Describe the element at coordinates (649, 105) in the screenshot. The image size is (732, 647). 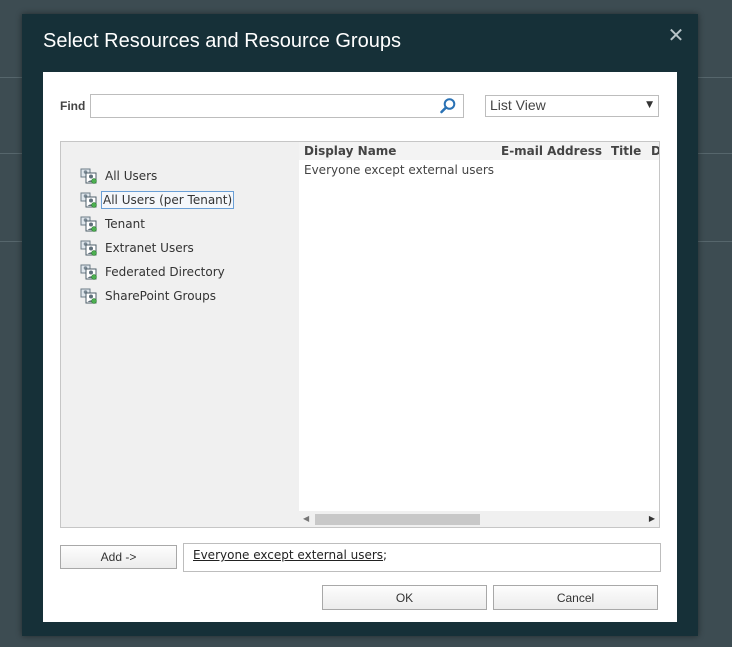
I see `chevron-down-icon: ▼` at that location.